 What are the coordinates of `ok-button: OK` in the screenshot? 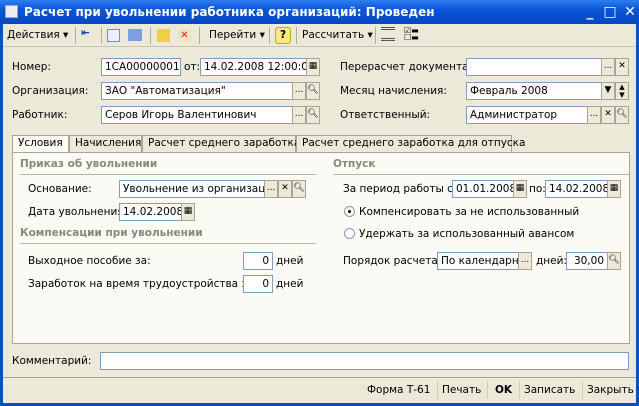 It's located at (503, 390).